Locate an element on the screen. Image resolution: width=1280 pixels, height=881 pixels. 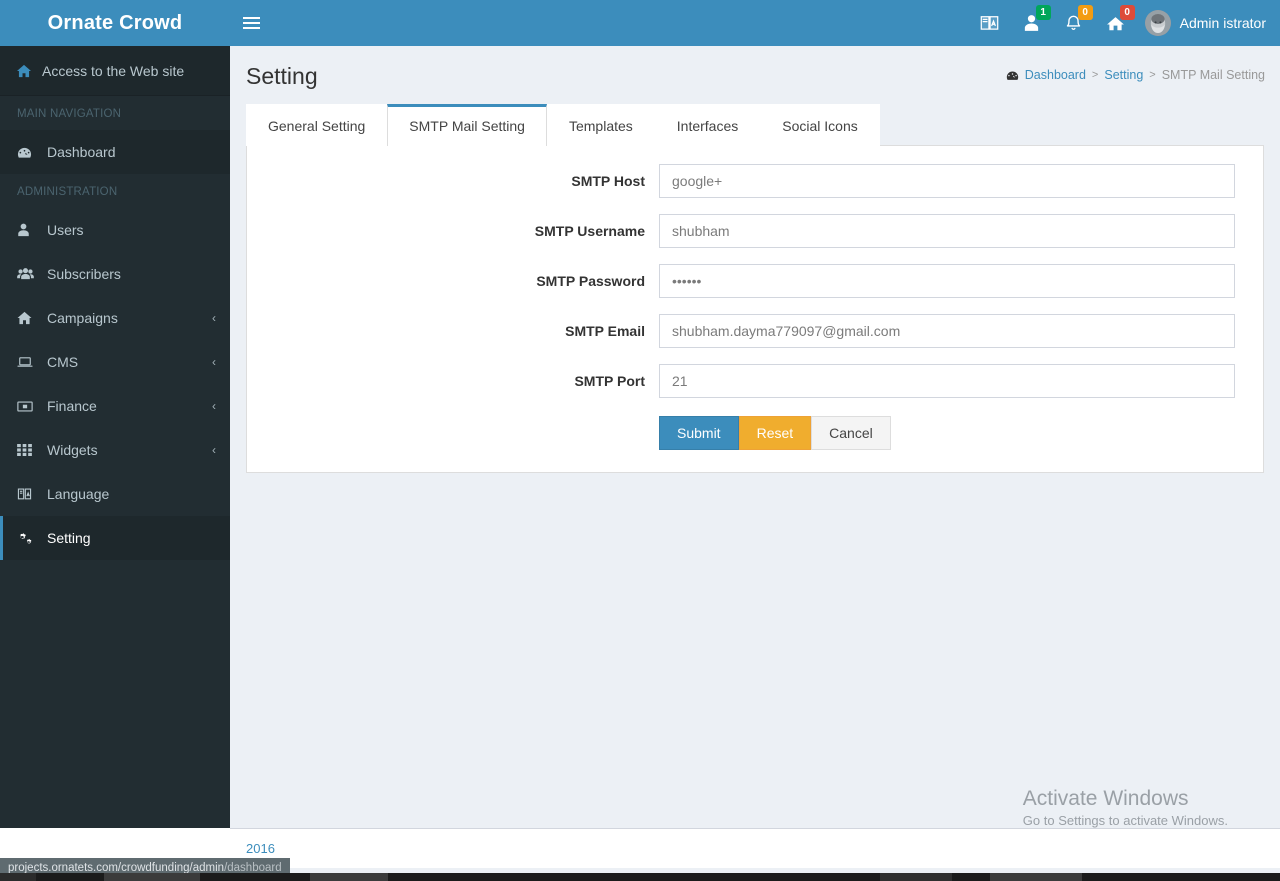
user-name-label: Admin istrator is located at coordinates (1222, 23).